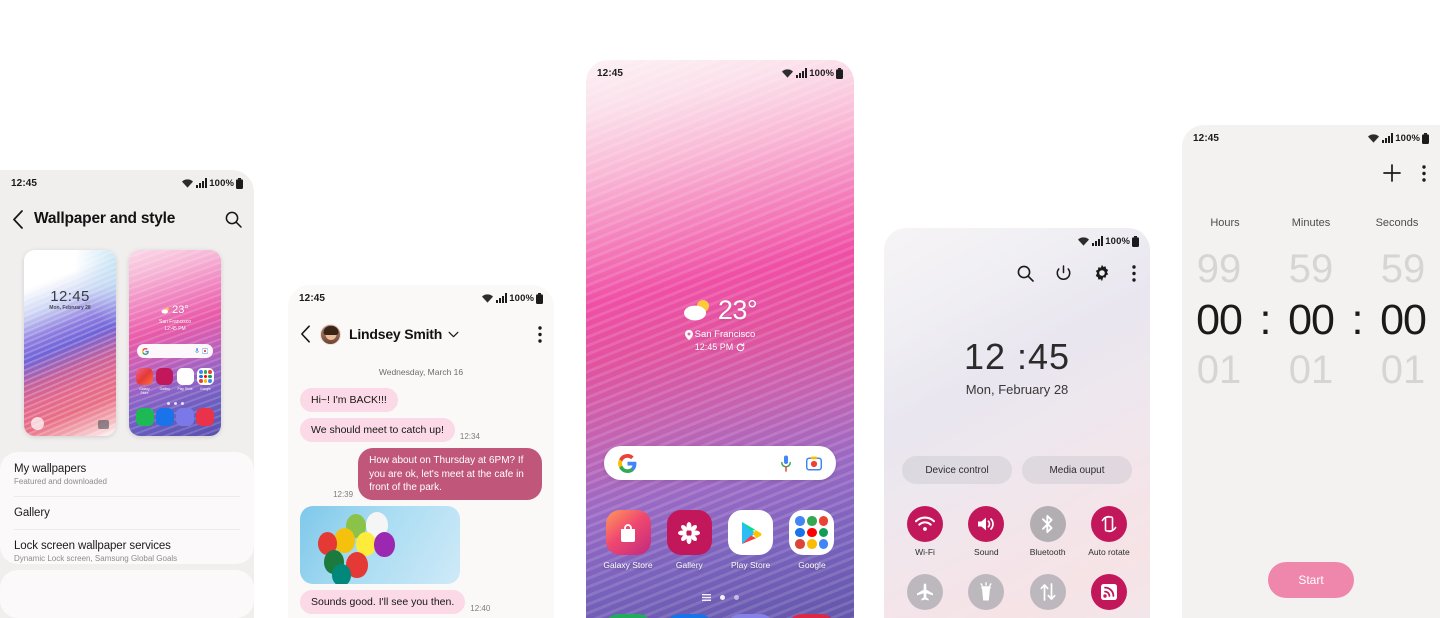 The height and width of the screenshot is (618, 1440). What do you see at coordinates (1403, 269) in the screenshot?
I see `seconds-value-above: 59` at bounding box center [1403, 269].